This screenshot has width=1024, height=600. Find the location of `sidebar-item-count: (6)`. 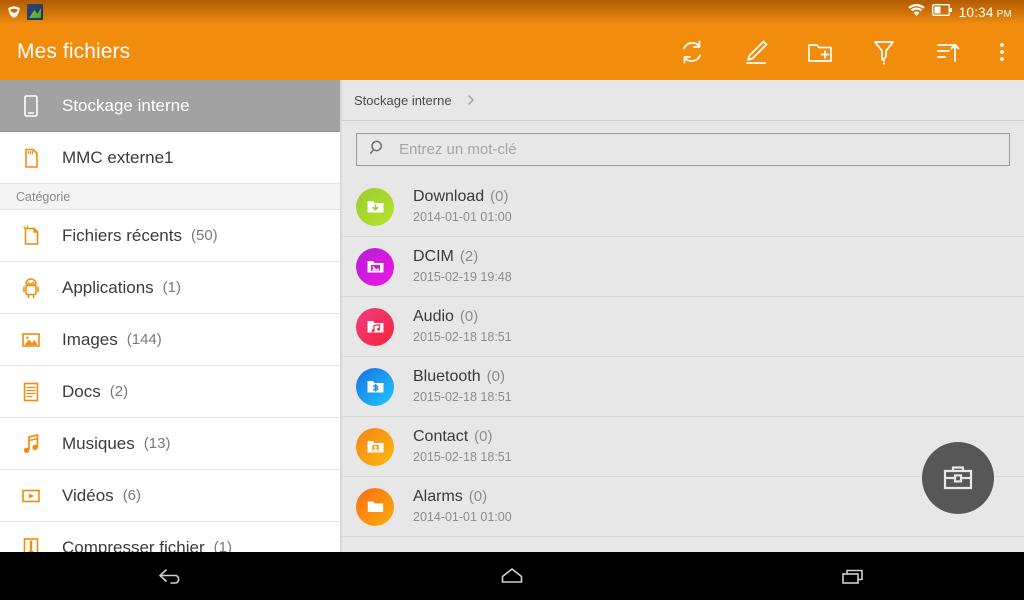

sidebar-item-count: (6) is located at coordinates (132, 495).